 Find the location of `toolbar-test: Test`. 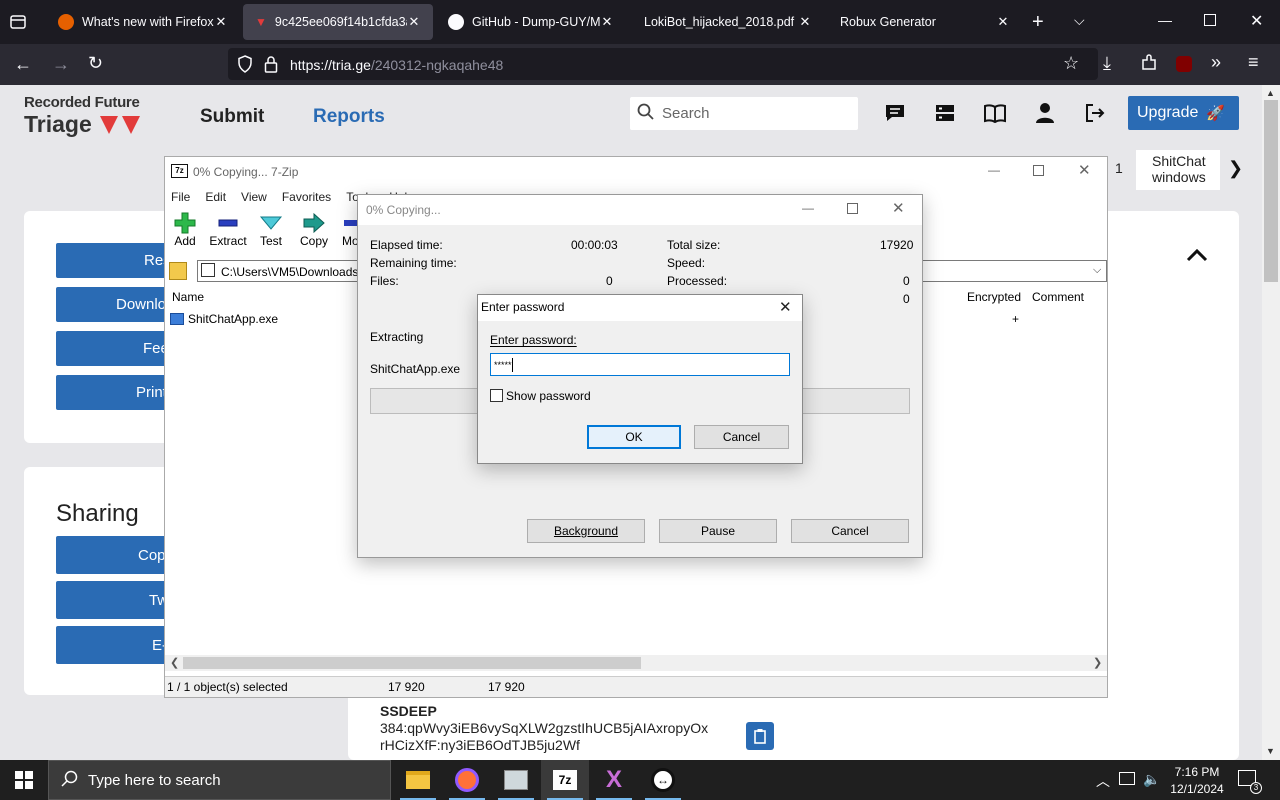

toolbar-test: Test is located at coordinates (271, 230).